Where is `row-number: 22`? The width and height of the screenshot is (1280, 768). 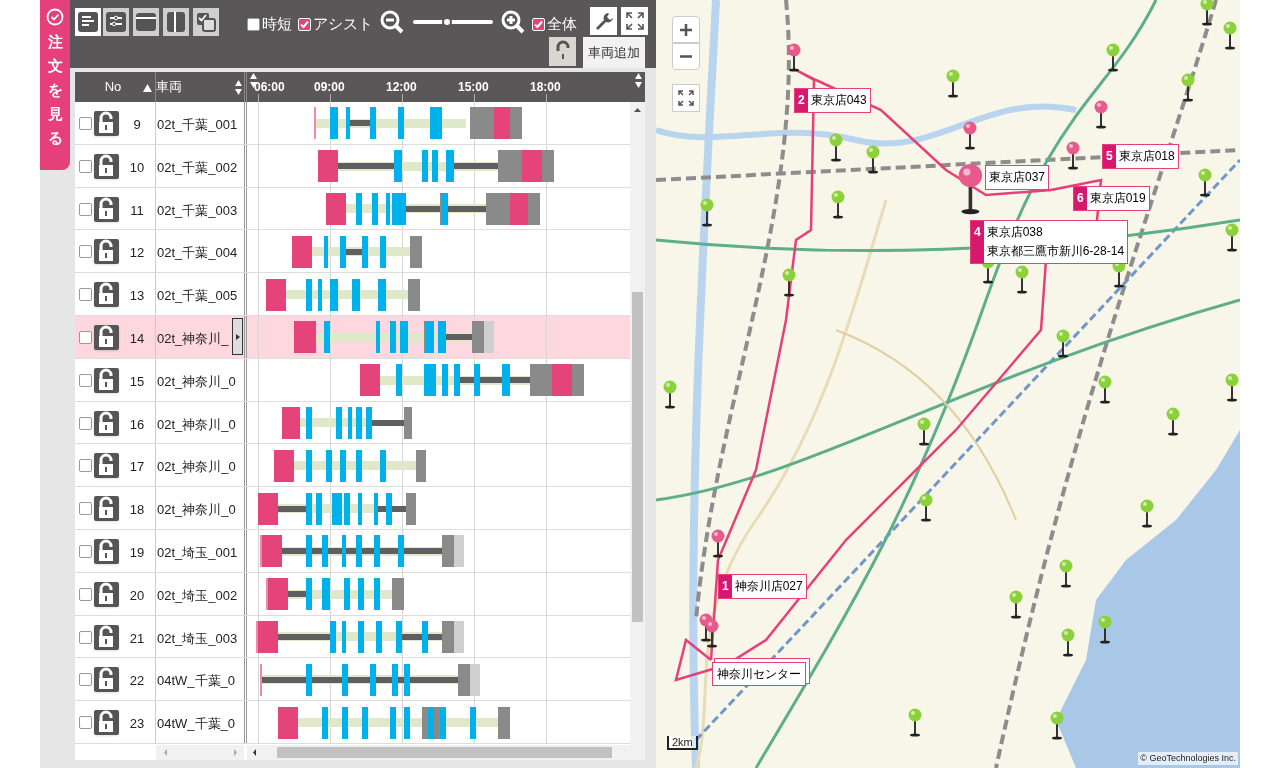
row-number: 22 is located at coordinates (137, 681).